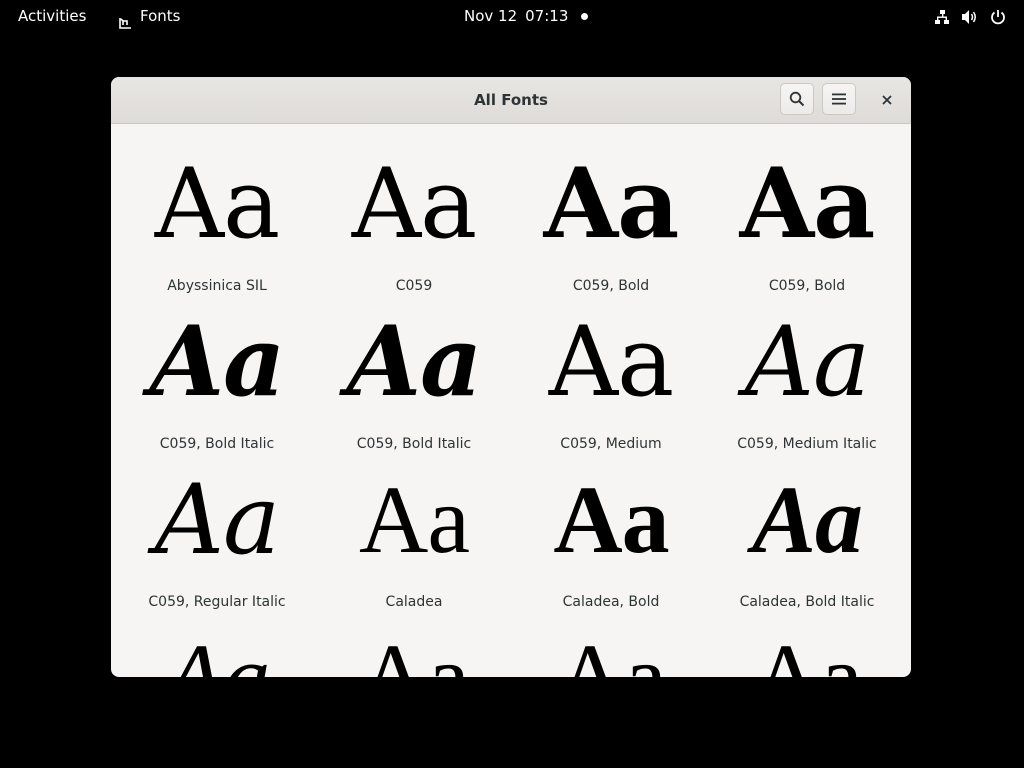 This screenshot has width=1024, height=768. I want to click on network-icon, so click(942, 16).